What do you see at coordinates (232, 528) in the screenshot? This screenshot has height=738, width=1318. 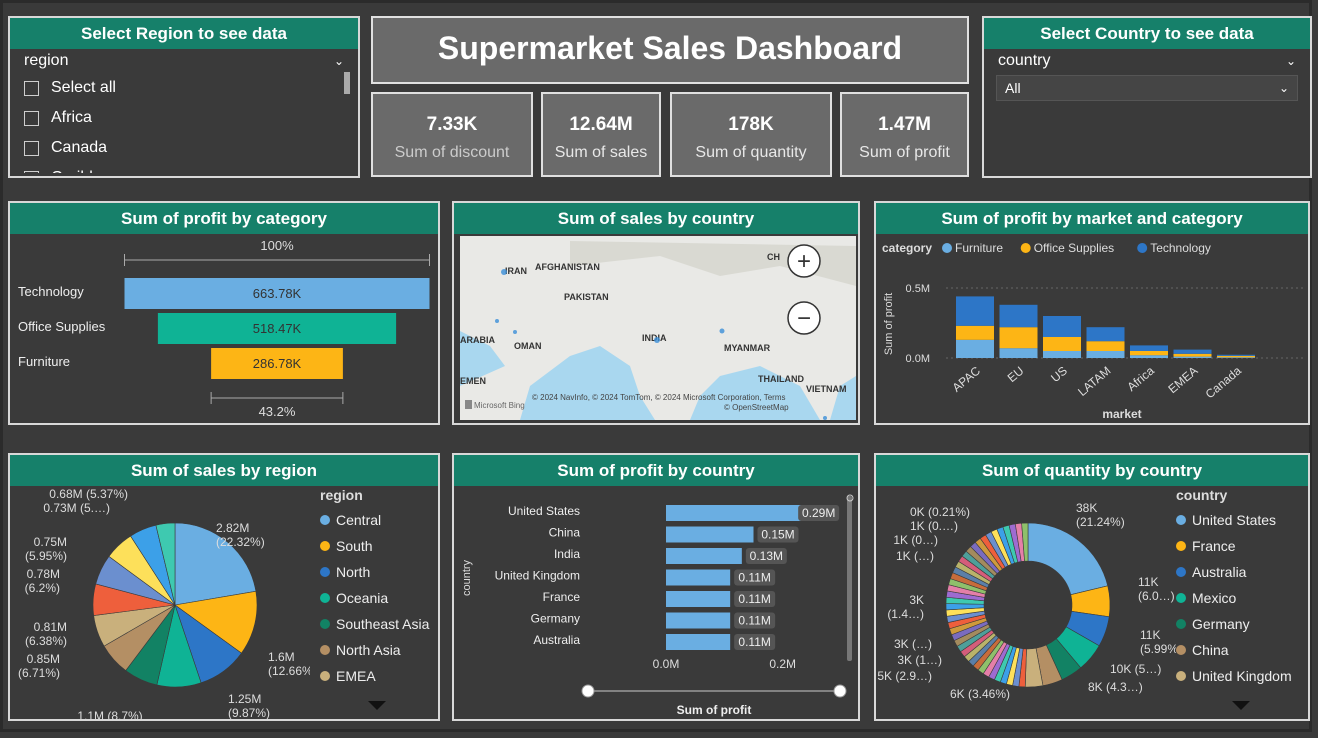 I see `label-line: 2.82M` at bounding box center [232, 528].